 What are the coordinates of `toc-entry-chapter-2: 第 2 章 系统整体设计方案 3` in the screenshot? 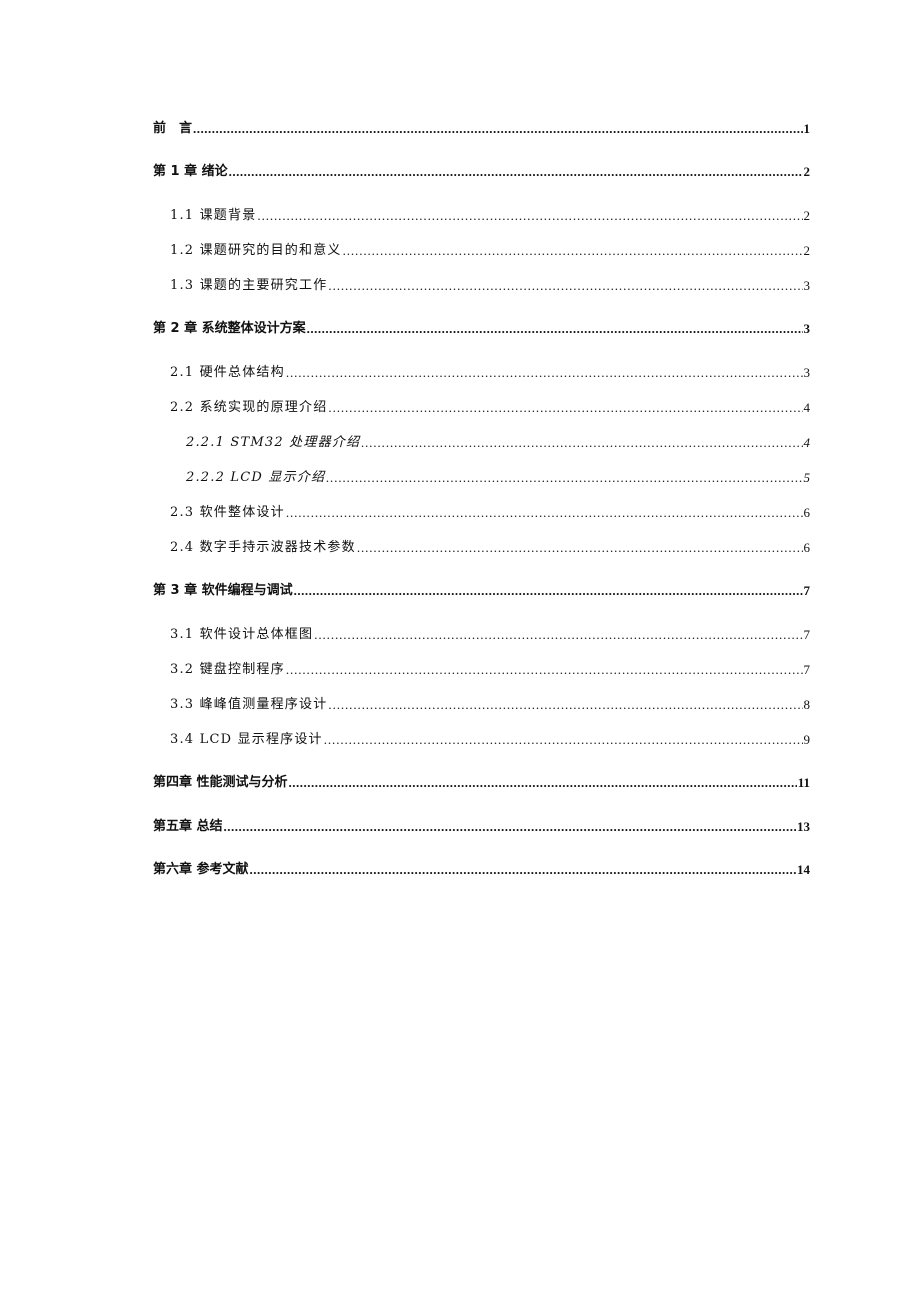 It's located at (481, 329).